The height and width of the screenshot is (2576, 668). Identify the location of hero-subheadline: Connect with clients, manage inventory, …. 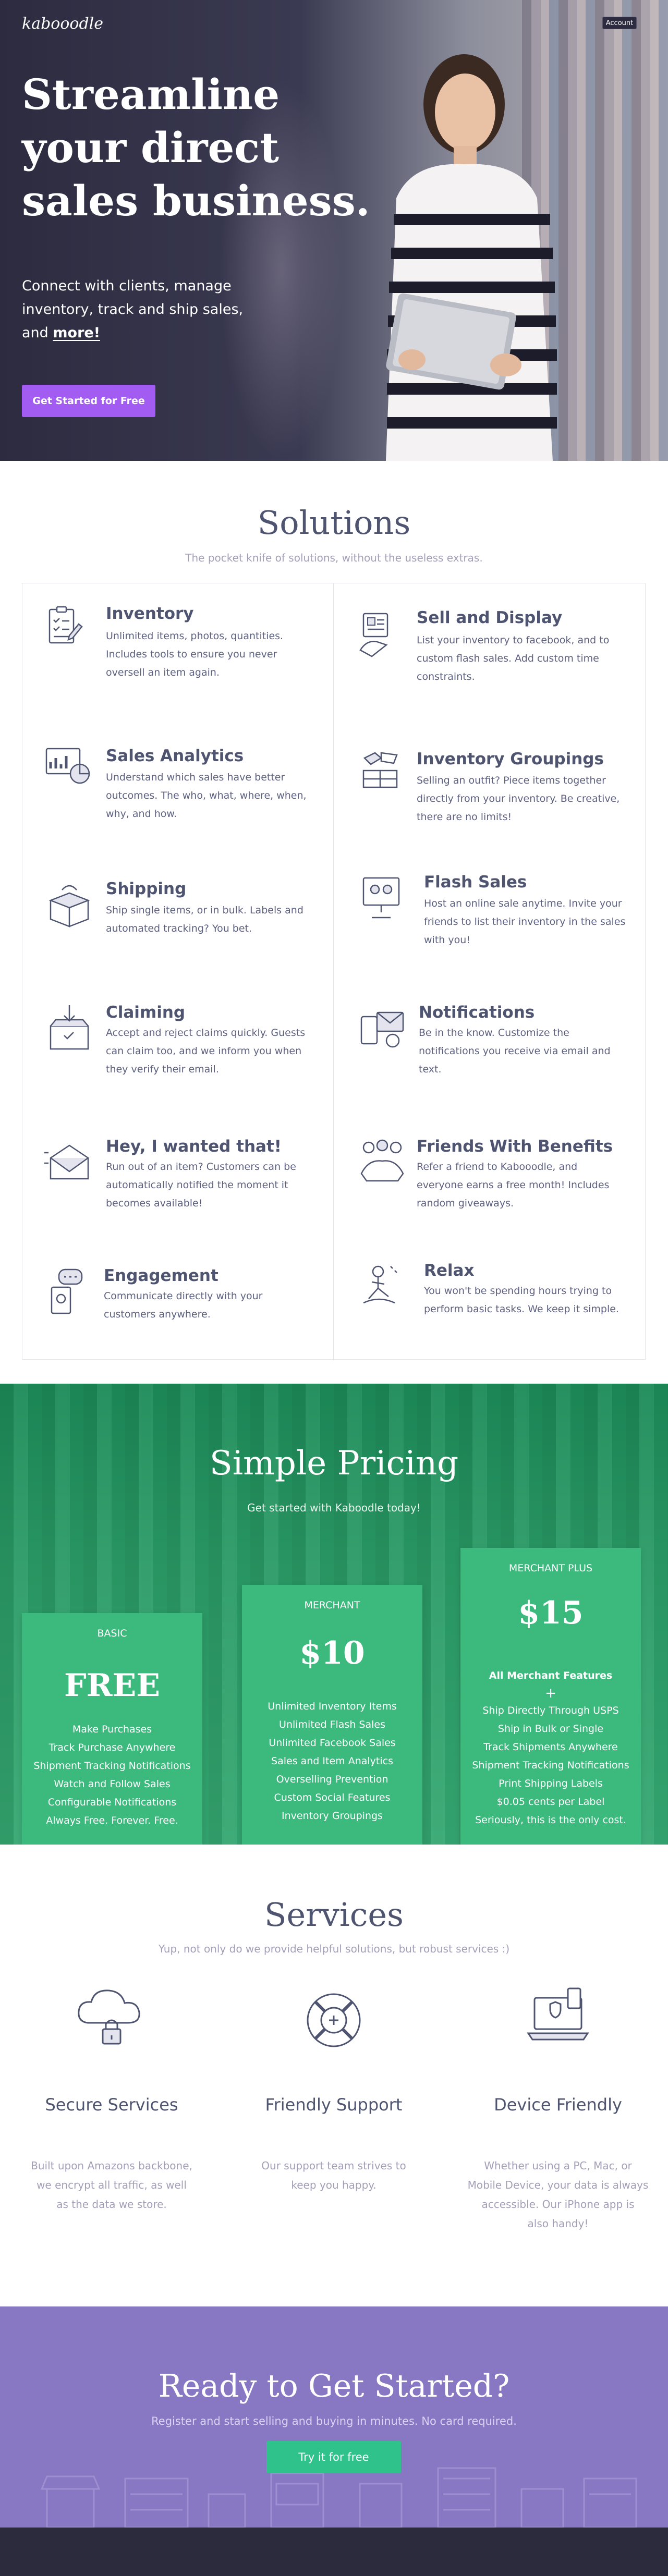
(147, 309).